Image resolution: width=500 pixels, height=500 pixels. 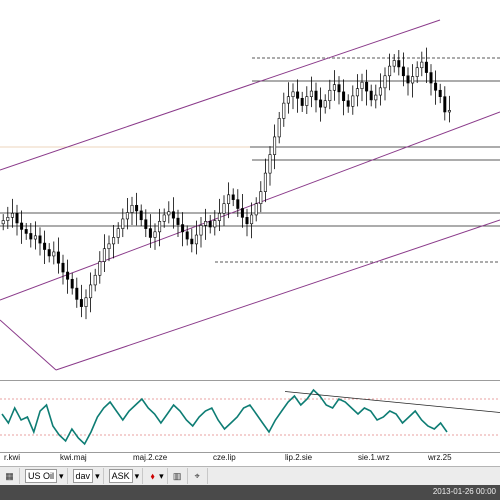 I want to click on chart-toolbar: ▦ US Oil ▾ dav ▾ ASK ▾ ⬧ ▾ ▥ ⌖, so click(x=250, y=475).